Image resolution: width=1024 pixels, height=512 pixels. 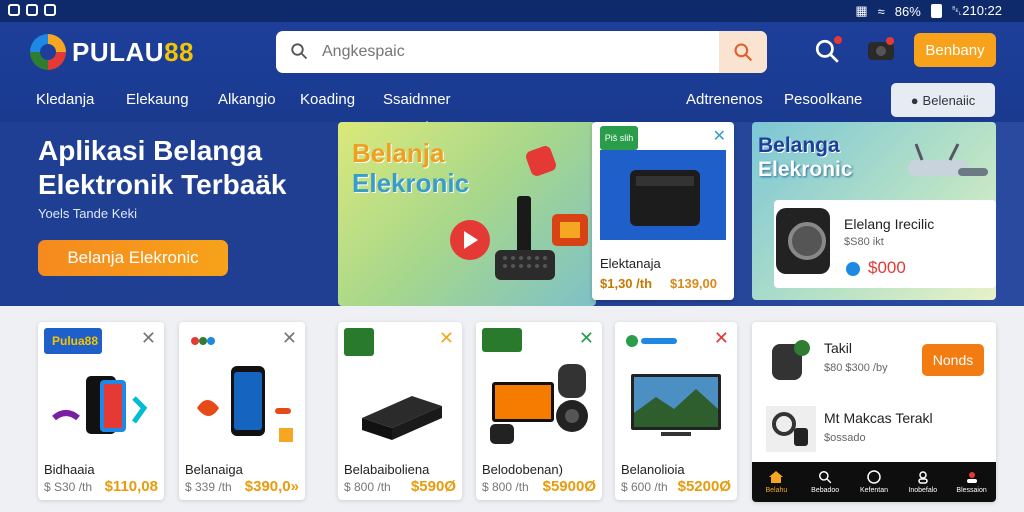 I want to click on brand-logo: PULAU88, so click(x=112, y=52).